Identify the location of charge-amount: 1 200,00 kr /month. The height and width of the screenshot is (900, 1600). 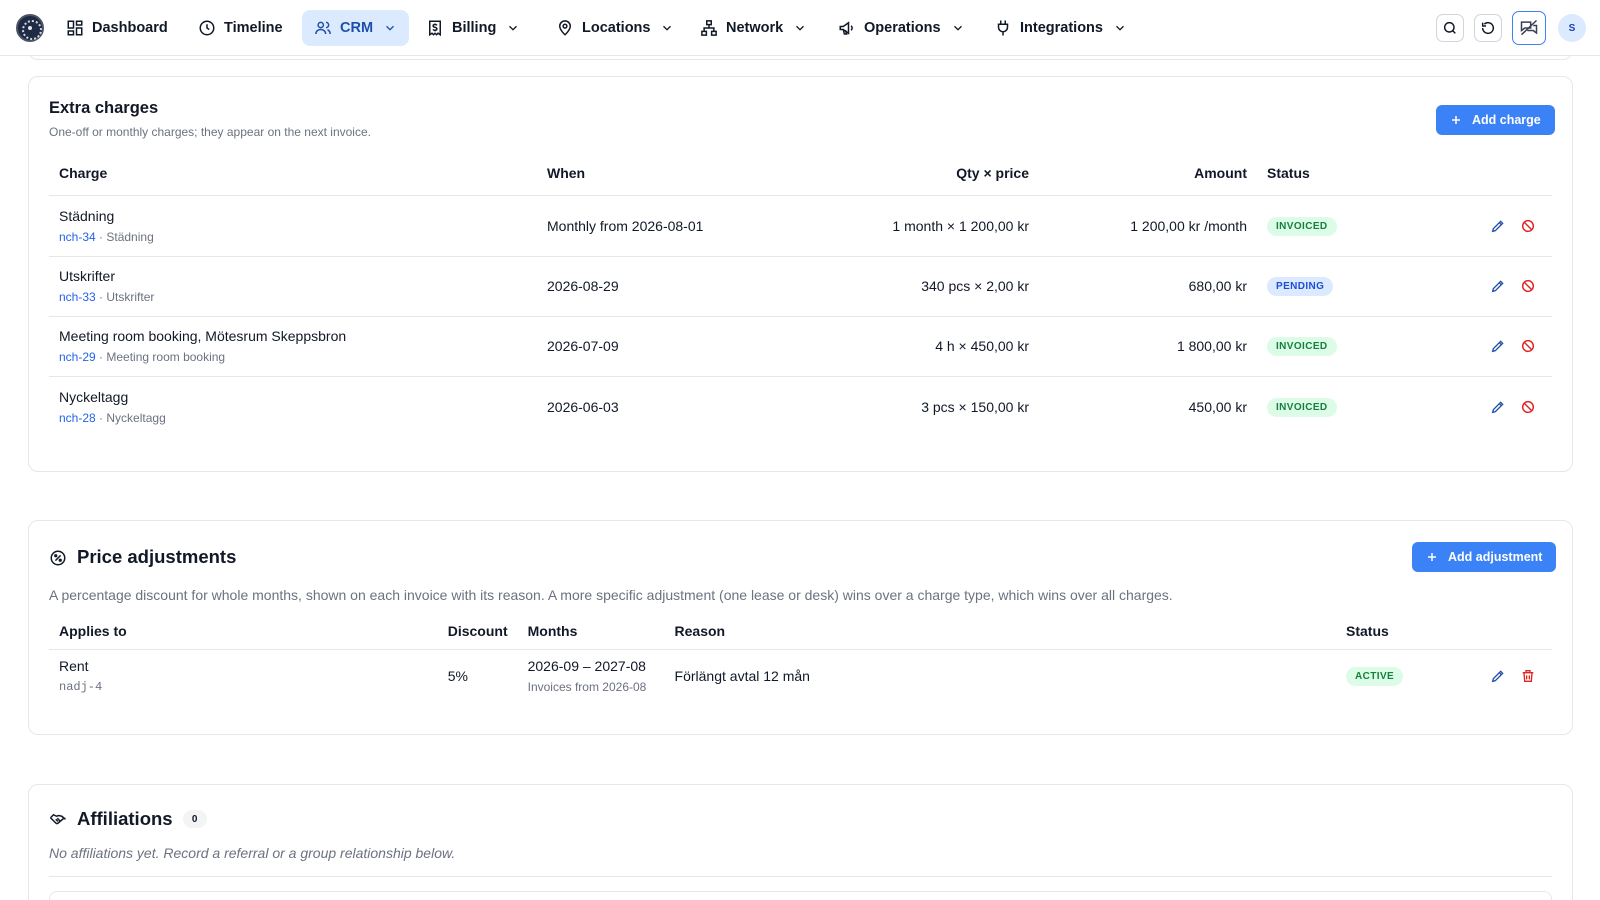
(1148, 226).